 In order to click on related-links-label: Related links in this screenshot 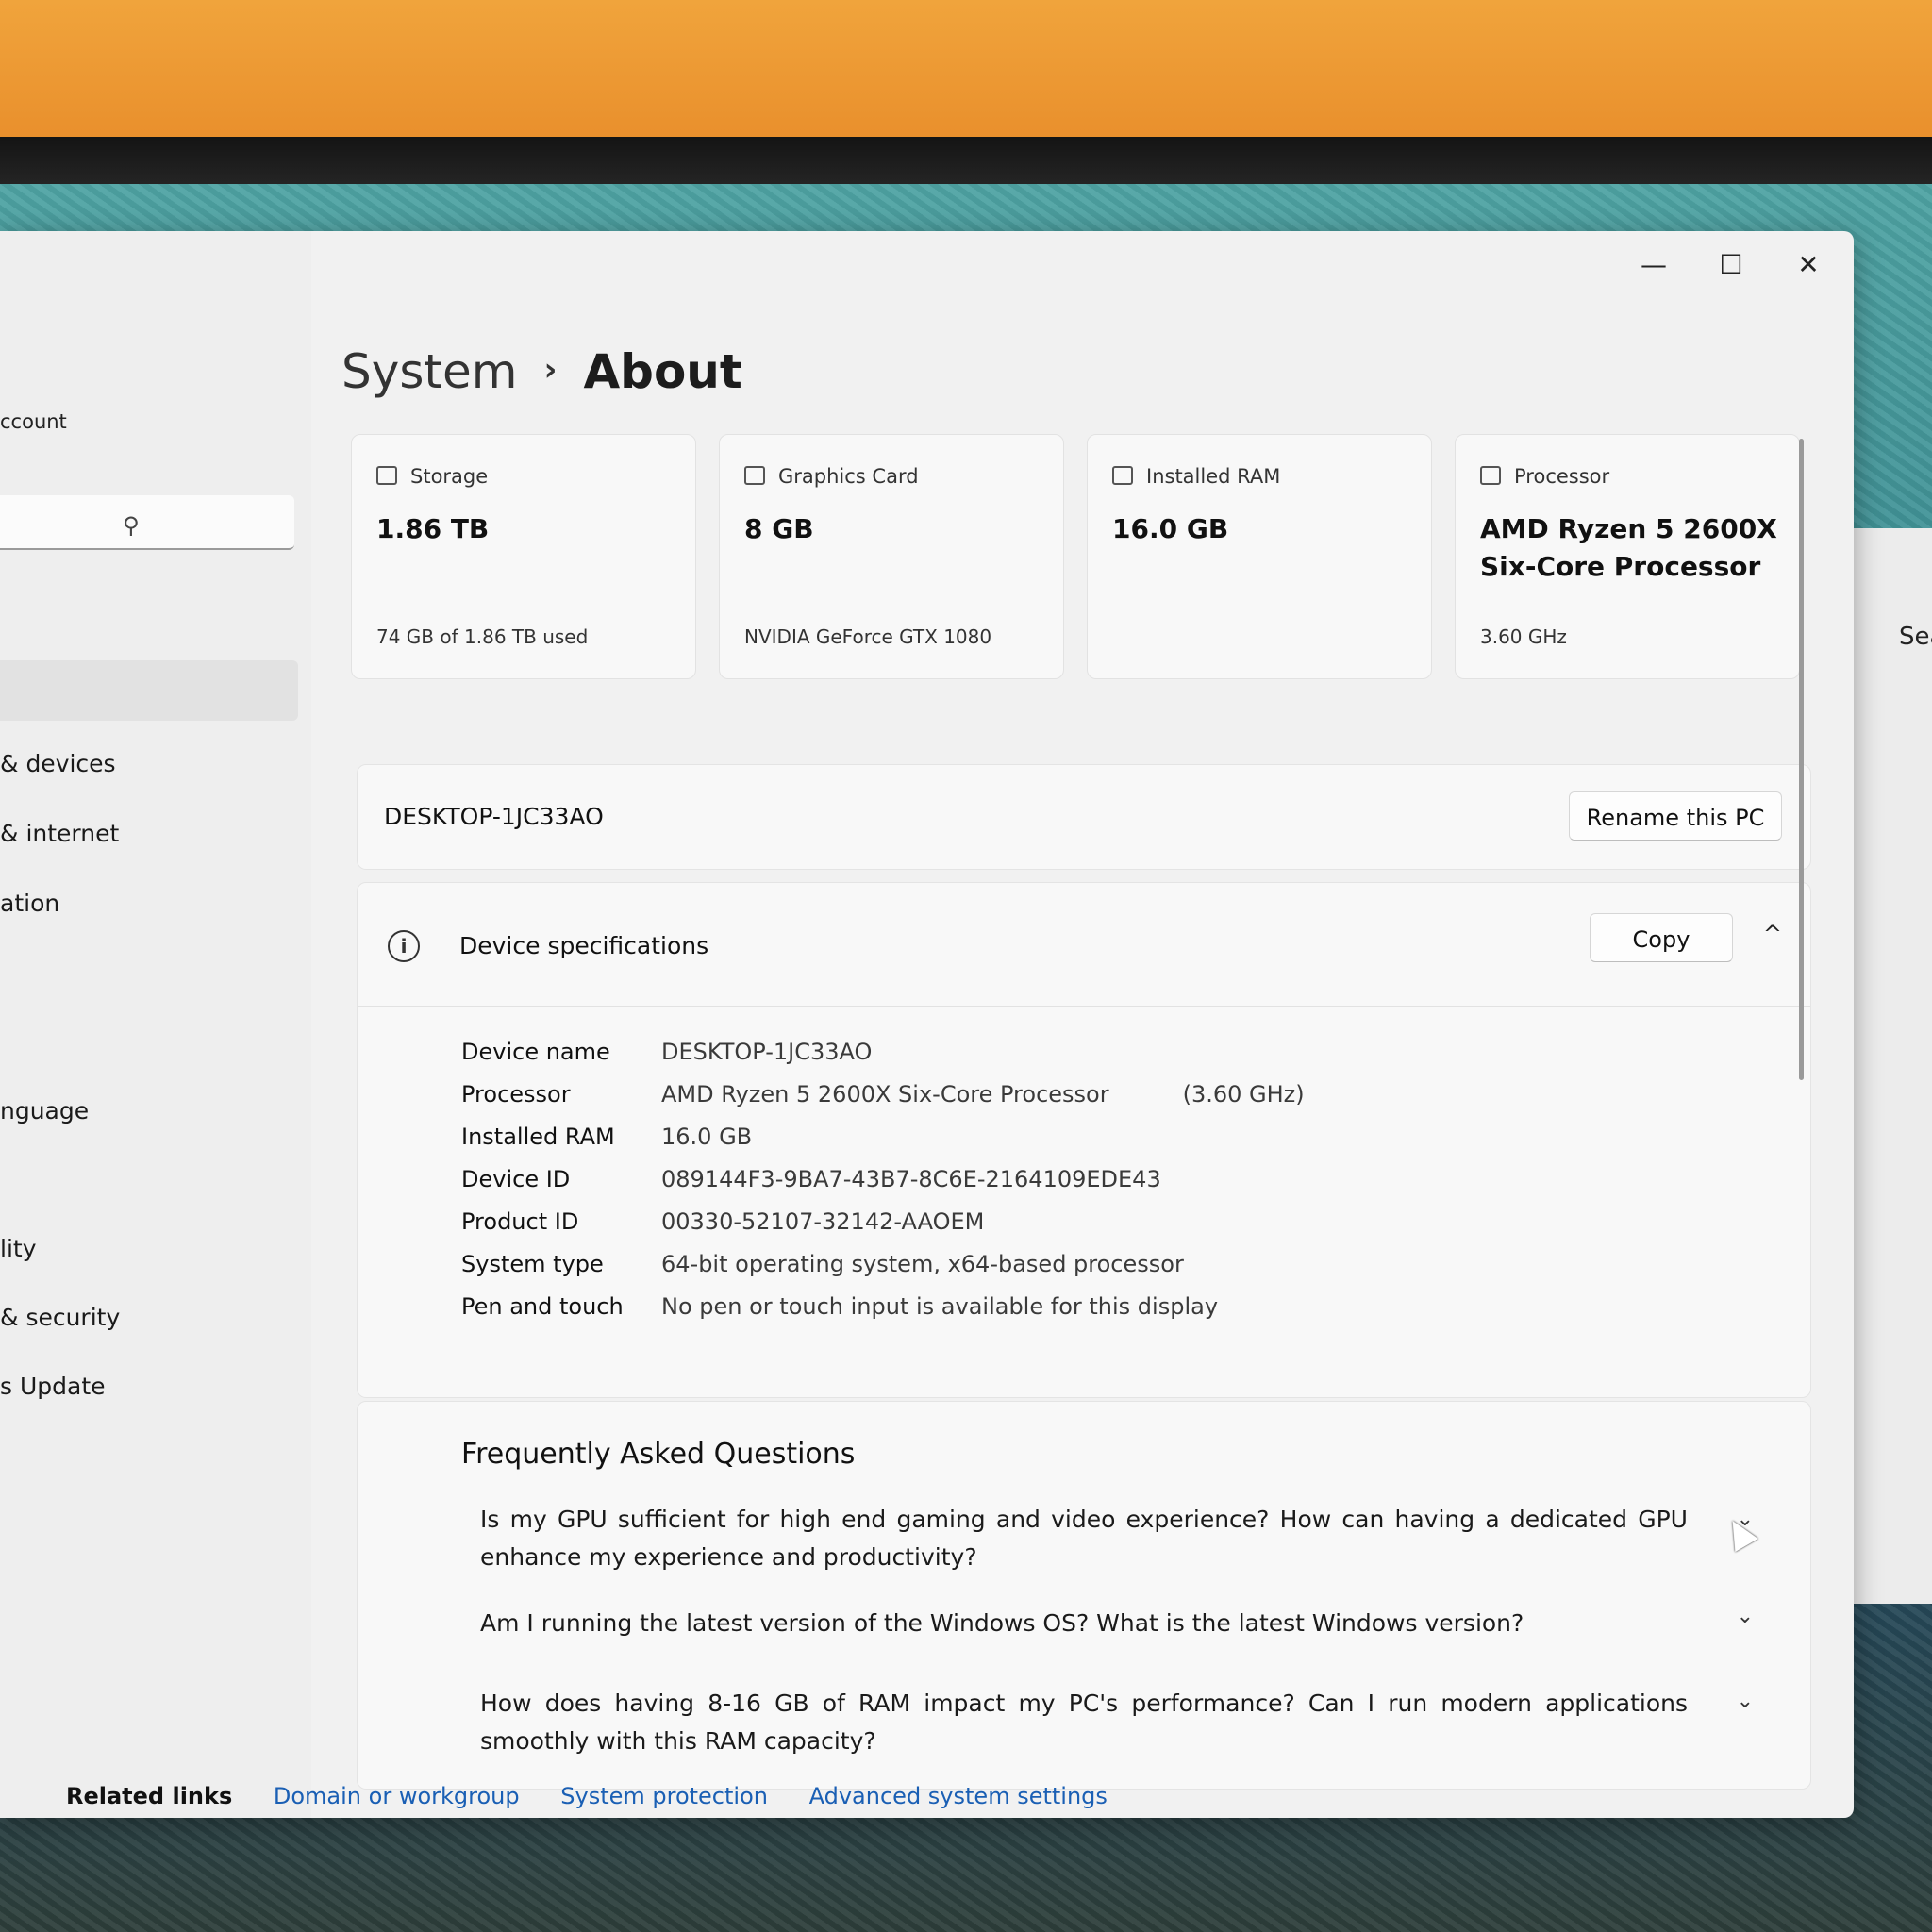, I will do `click(149, 1796)`.